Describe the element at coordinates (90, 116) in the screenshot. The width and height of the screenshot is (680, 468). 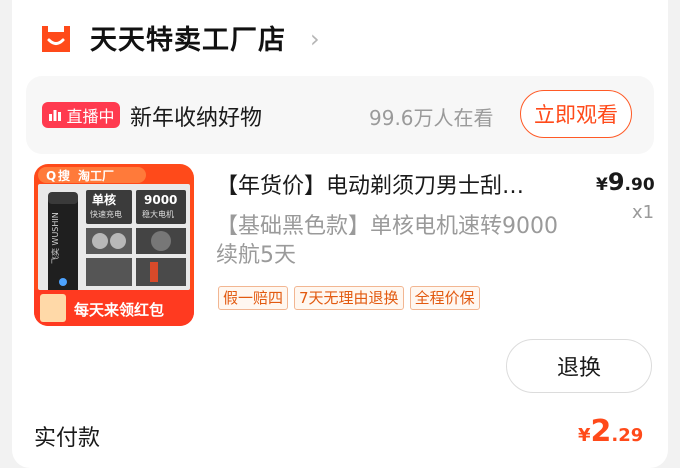
I see `live-badge-label: 直播中` at that location.